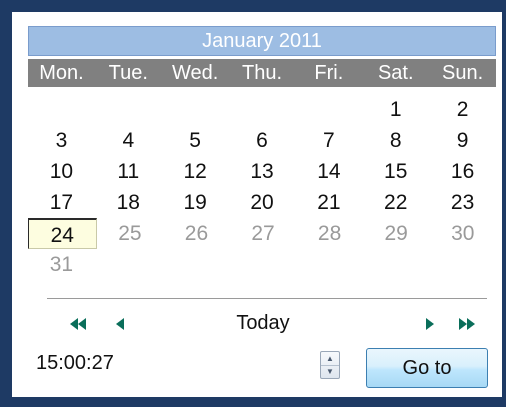  What do you see at coordinates (128, 140) in the screenshot?
I see `day-cell: 4` at bounding box center [128, 140].